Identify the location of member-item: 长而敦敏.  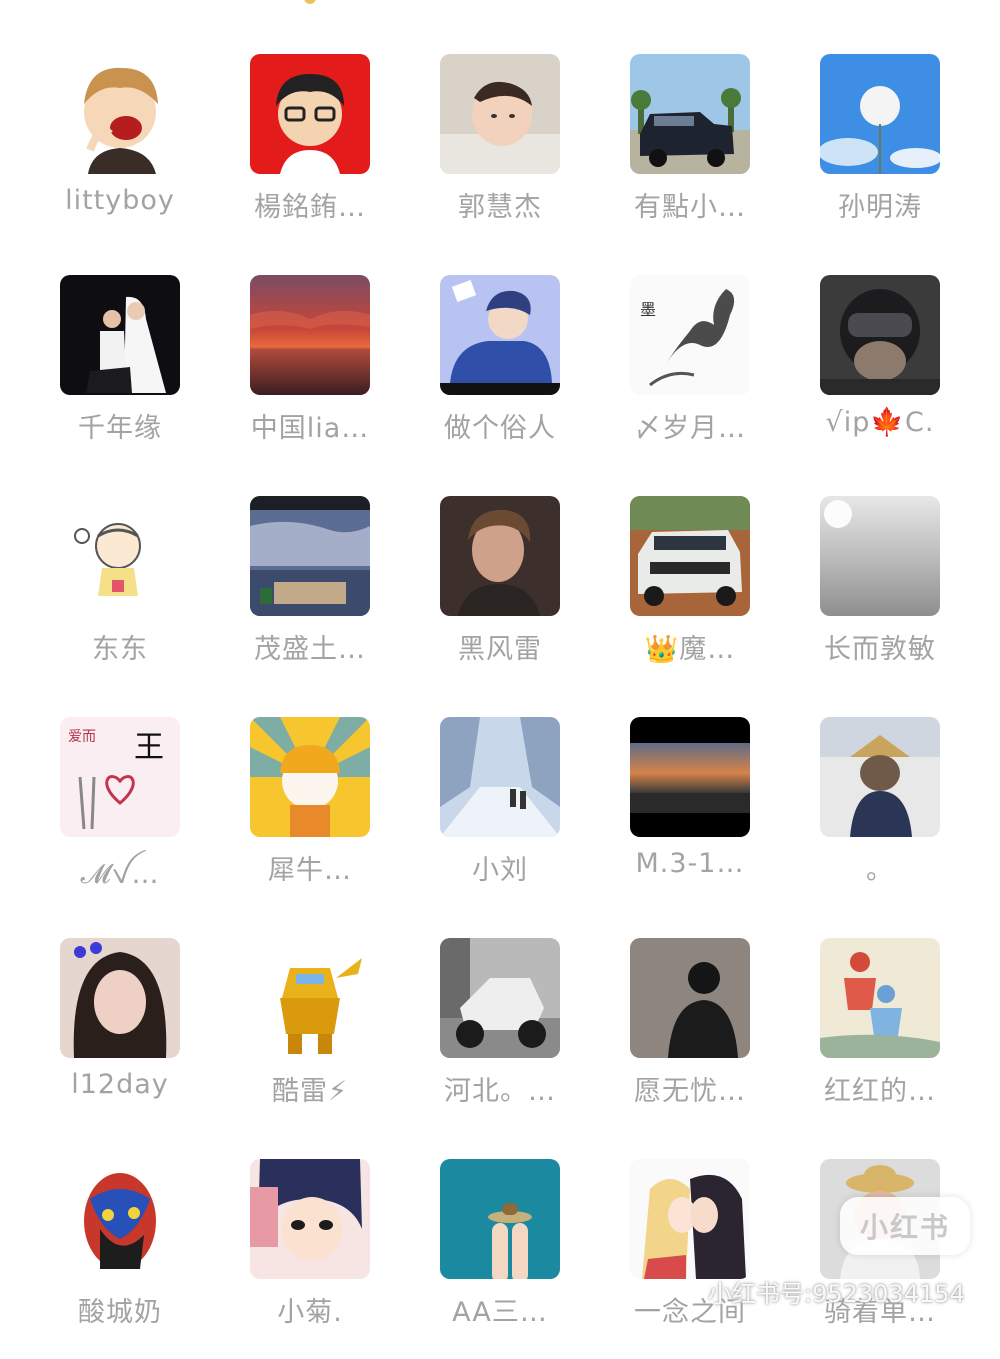
(880, 596).